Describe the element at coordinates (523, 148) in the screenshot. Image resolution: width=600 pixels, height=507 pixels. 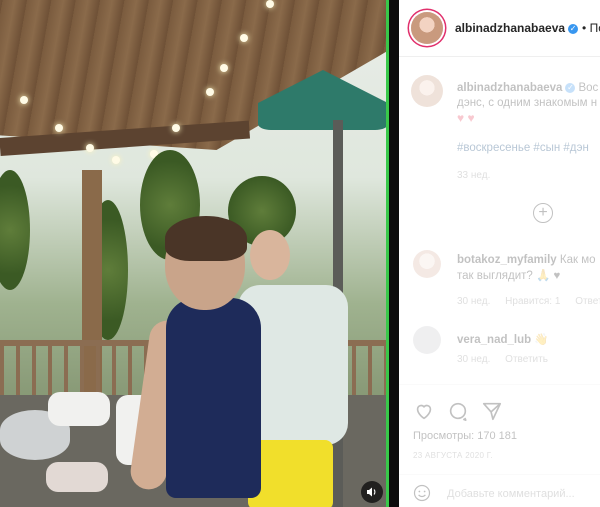
I see `caption-hashtags: #воскресенье #сын #дэн` at that location.